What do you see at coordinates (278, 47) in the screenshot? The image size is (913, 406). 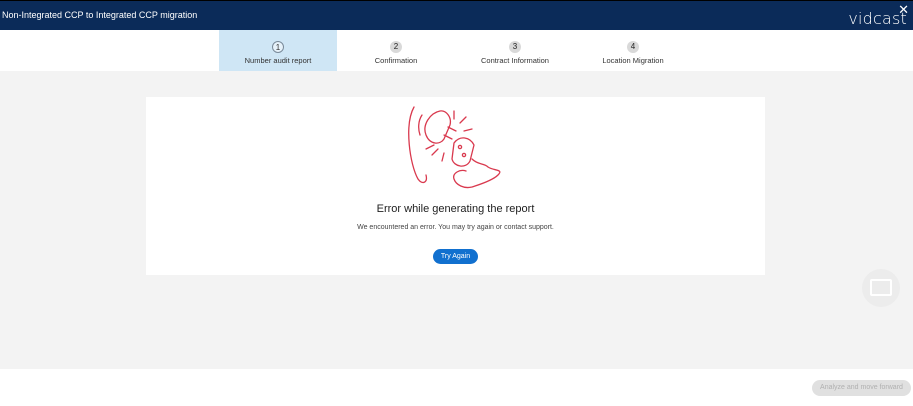 I see `step-number-badge: 1` at bounding box center [278, 47].